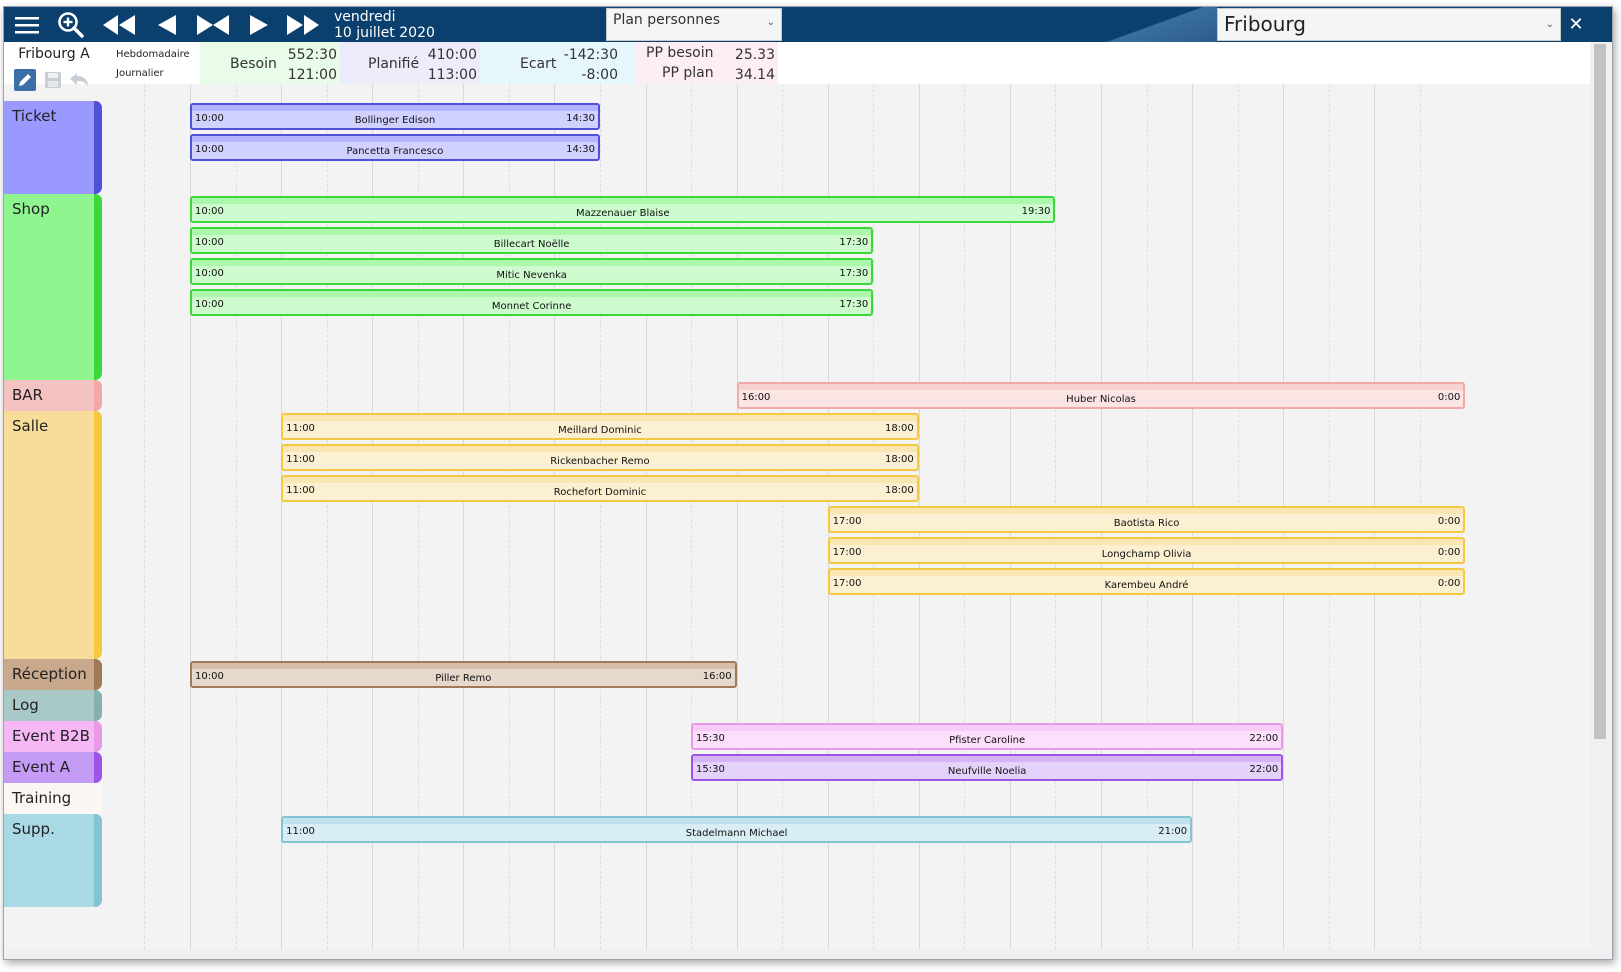  I want to click on pp-plan-value: 34.14, so click(754, 75).